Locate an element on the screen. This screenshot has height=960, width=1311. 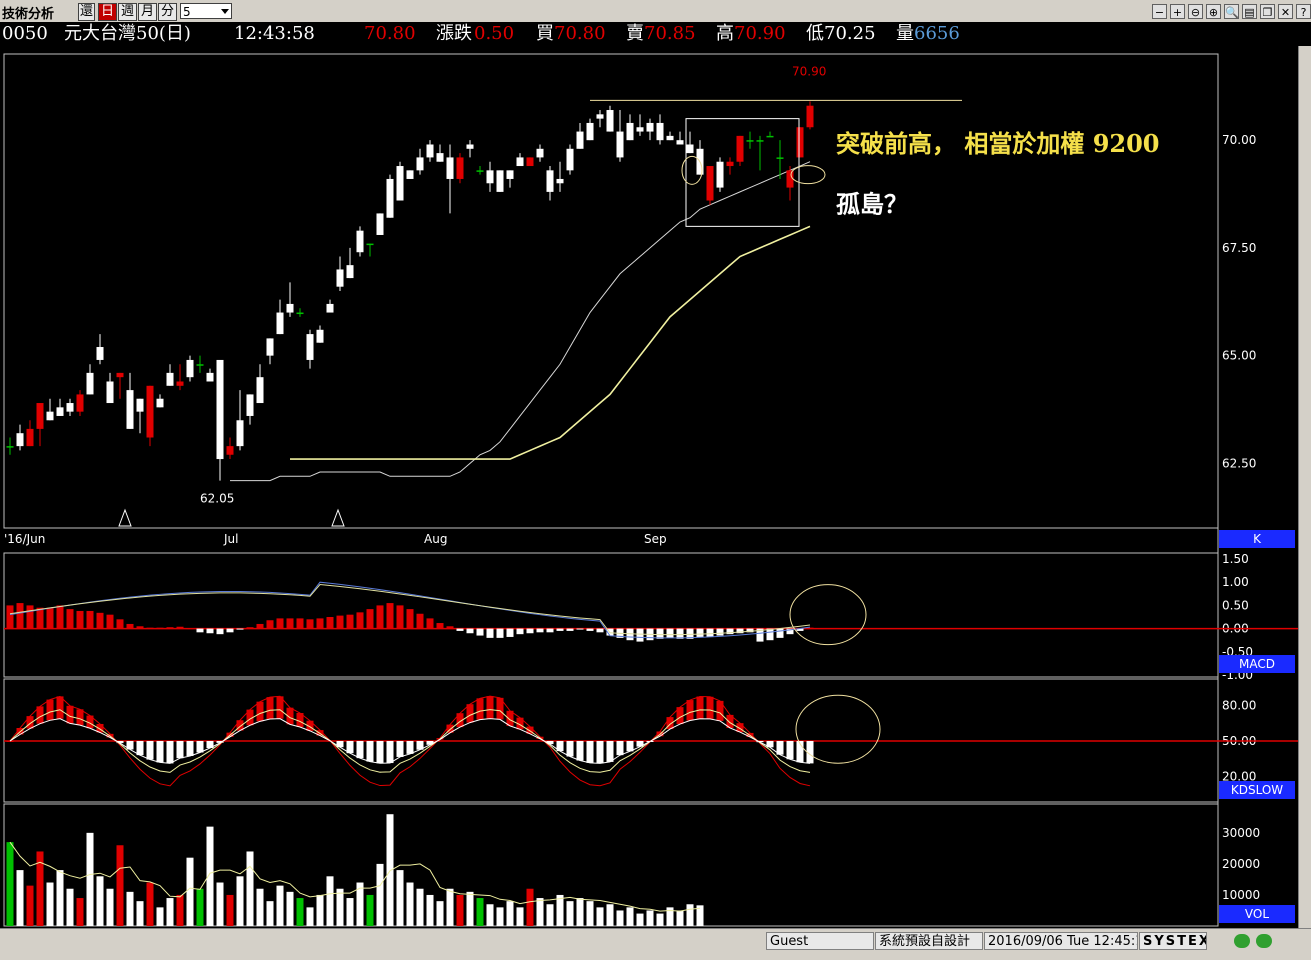
ask-value: 70.85 is located at coordinates (670, 33).